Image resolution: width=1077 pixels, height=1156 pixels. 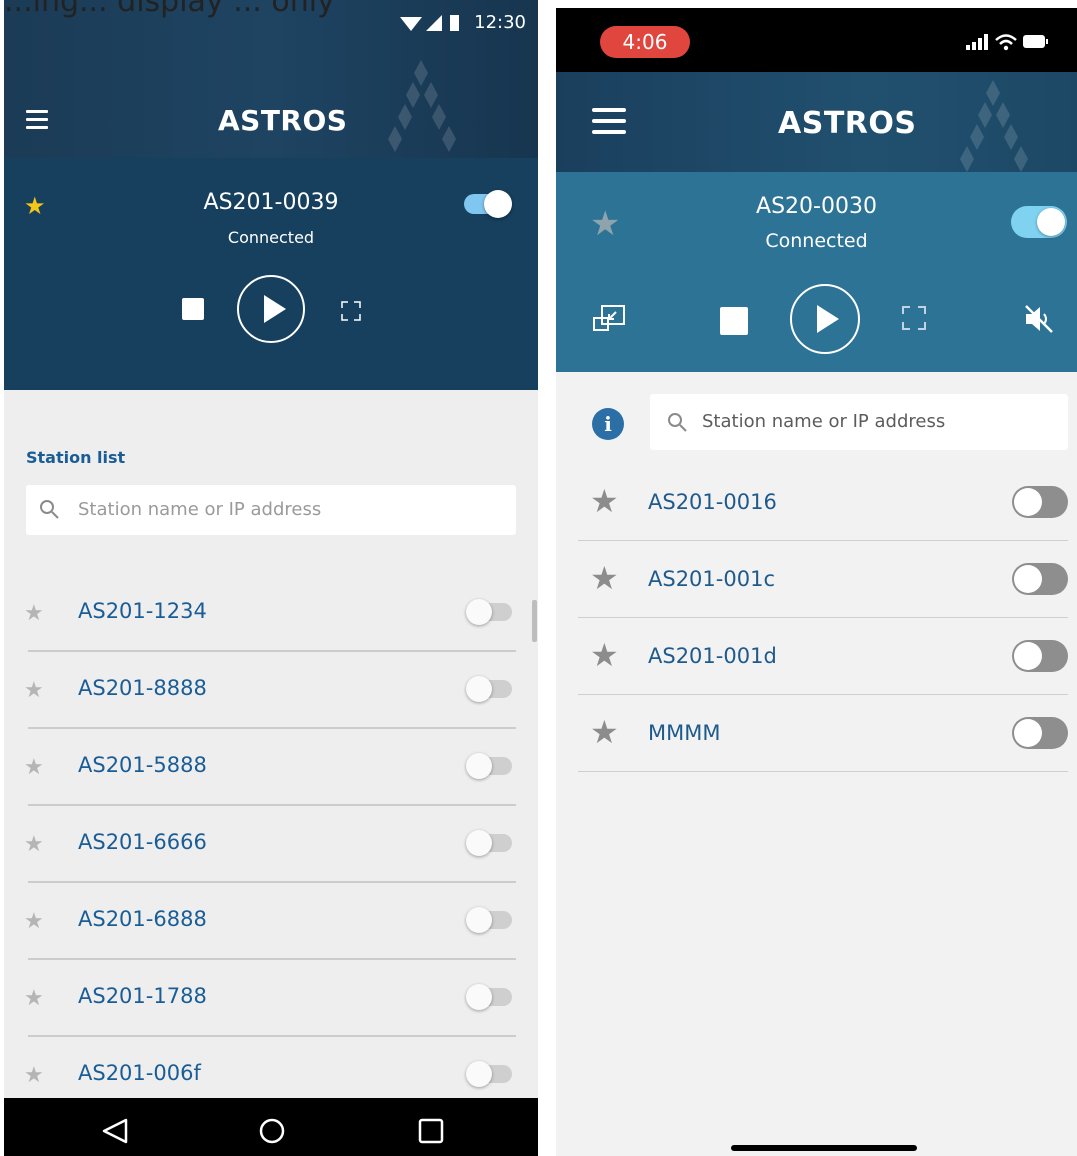 What do you see at coordinates (1039, 319) in the screenshot?
I see `mute-icon` at bounding box center [1039, 319].